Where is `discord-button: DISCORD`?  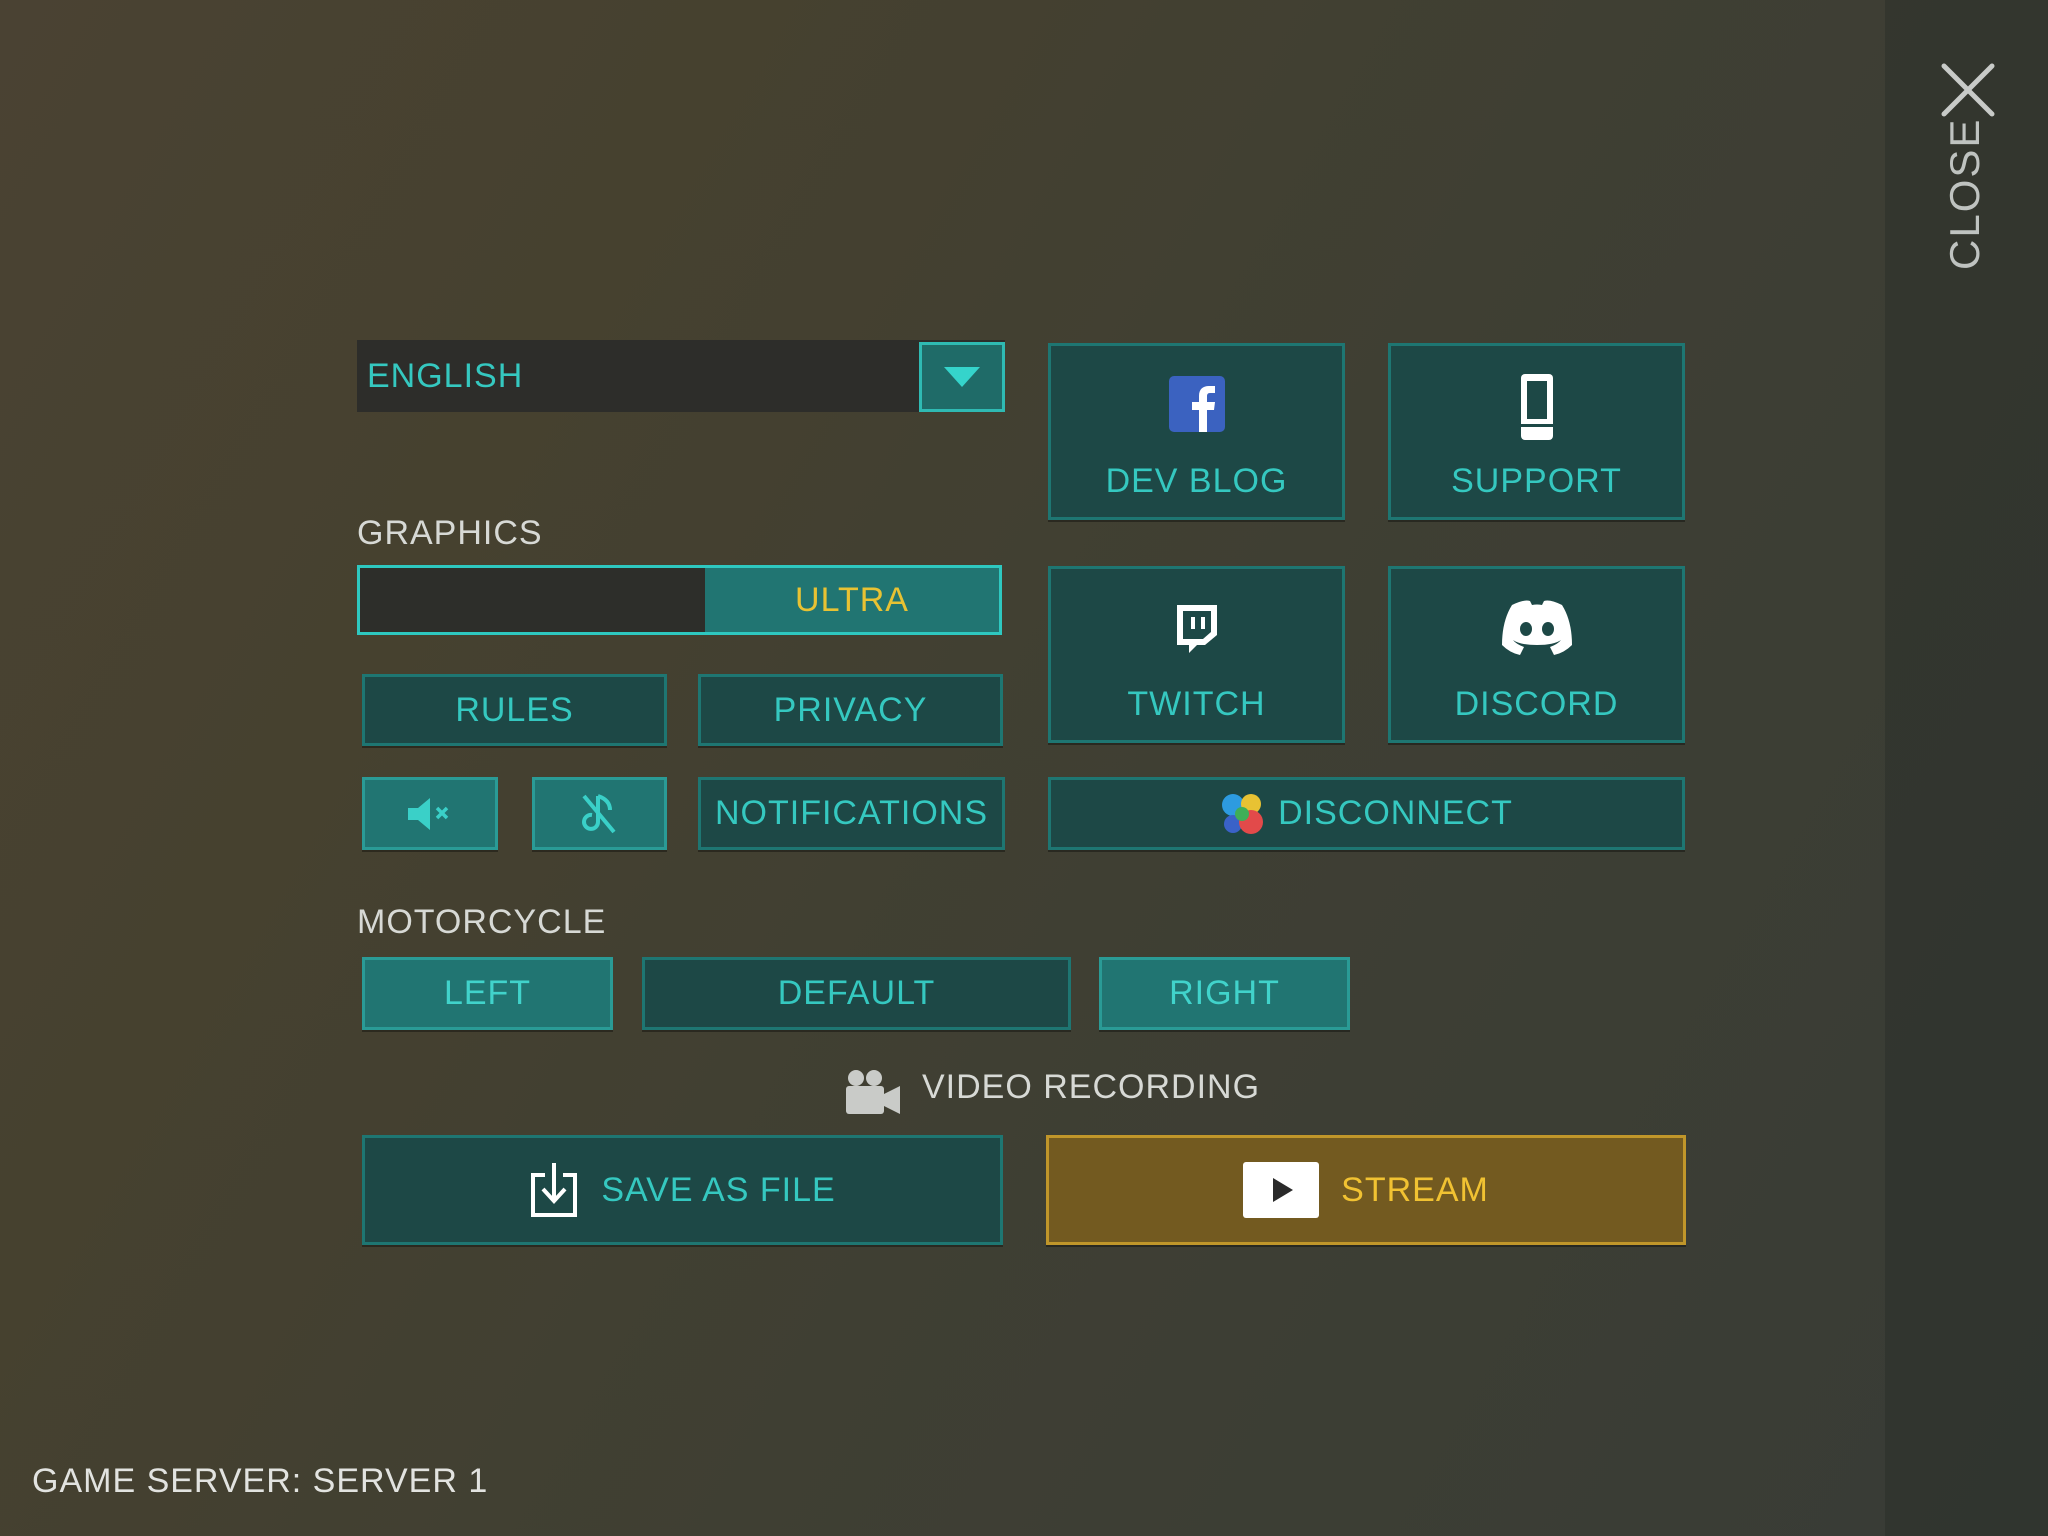 discord-button: DISCORD is located at coordinates (1536, 654).